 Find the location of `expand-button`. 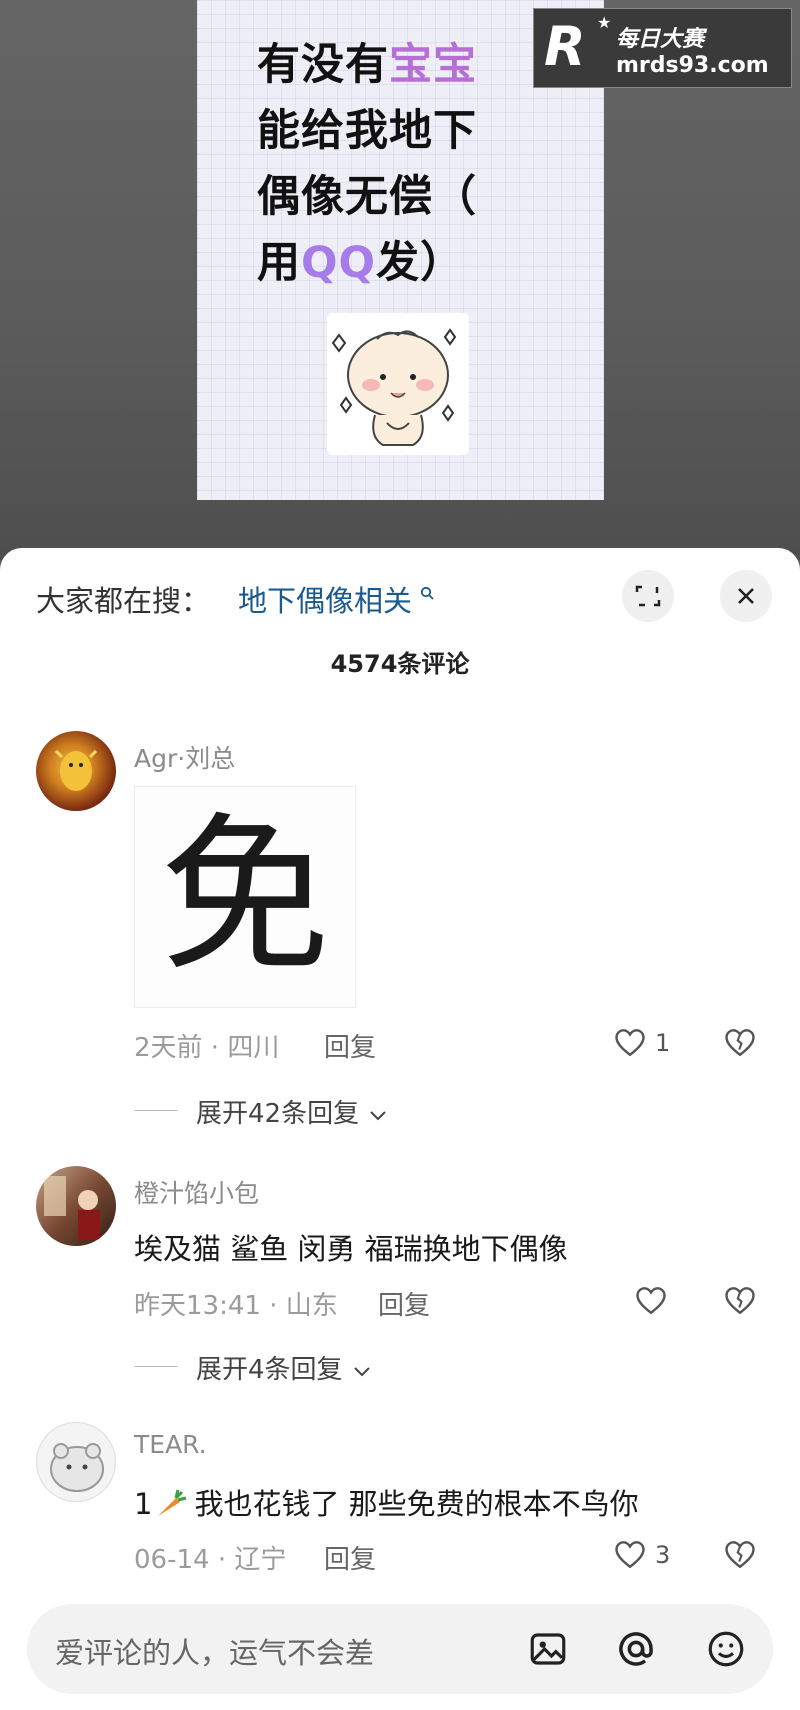

expand-button is located at coordinates (648, 596).